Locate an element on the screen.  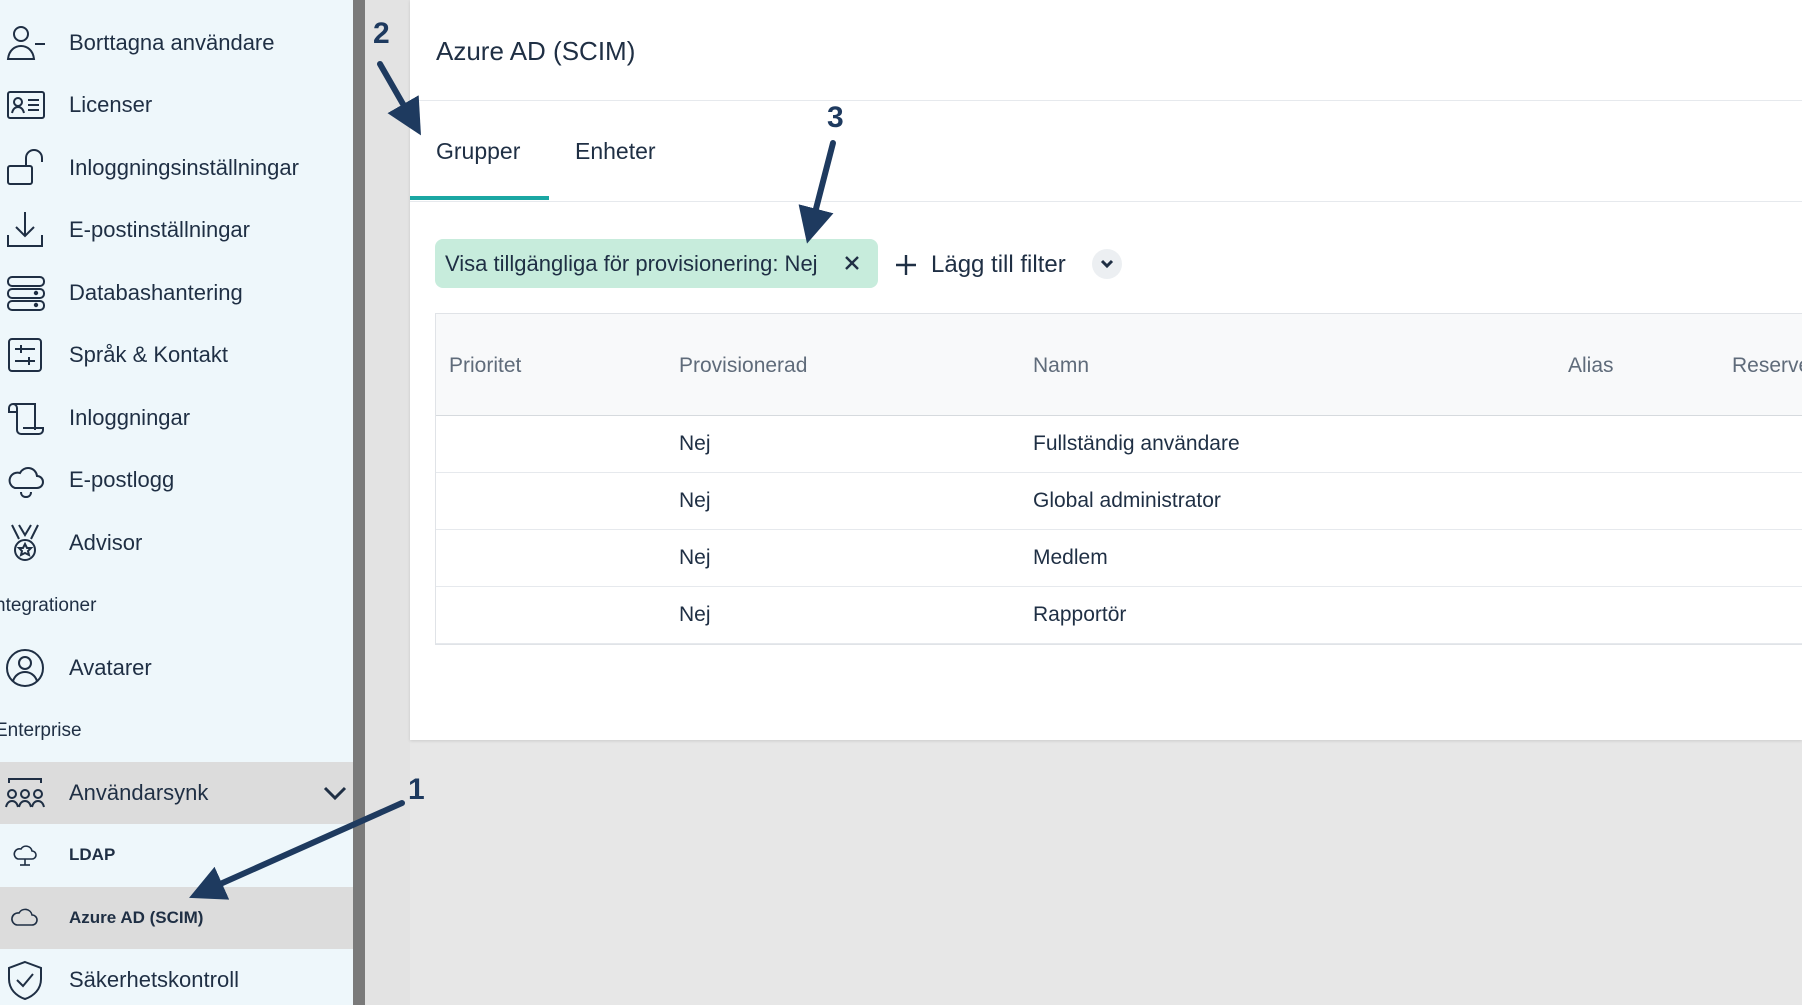
title-divider is located at coordinates (1106, 100).